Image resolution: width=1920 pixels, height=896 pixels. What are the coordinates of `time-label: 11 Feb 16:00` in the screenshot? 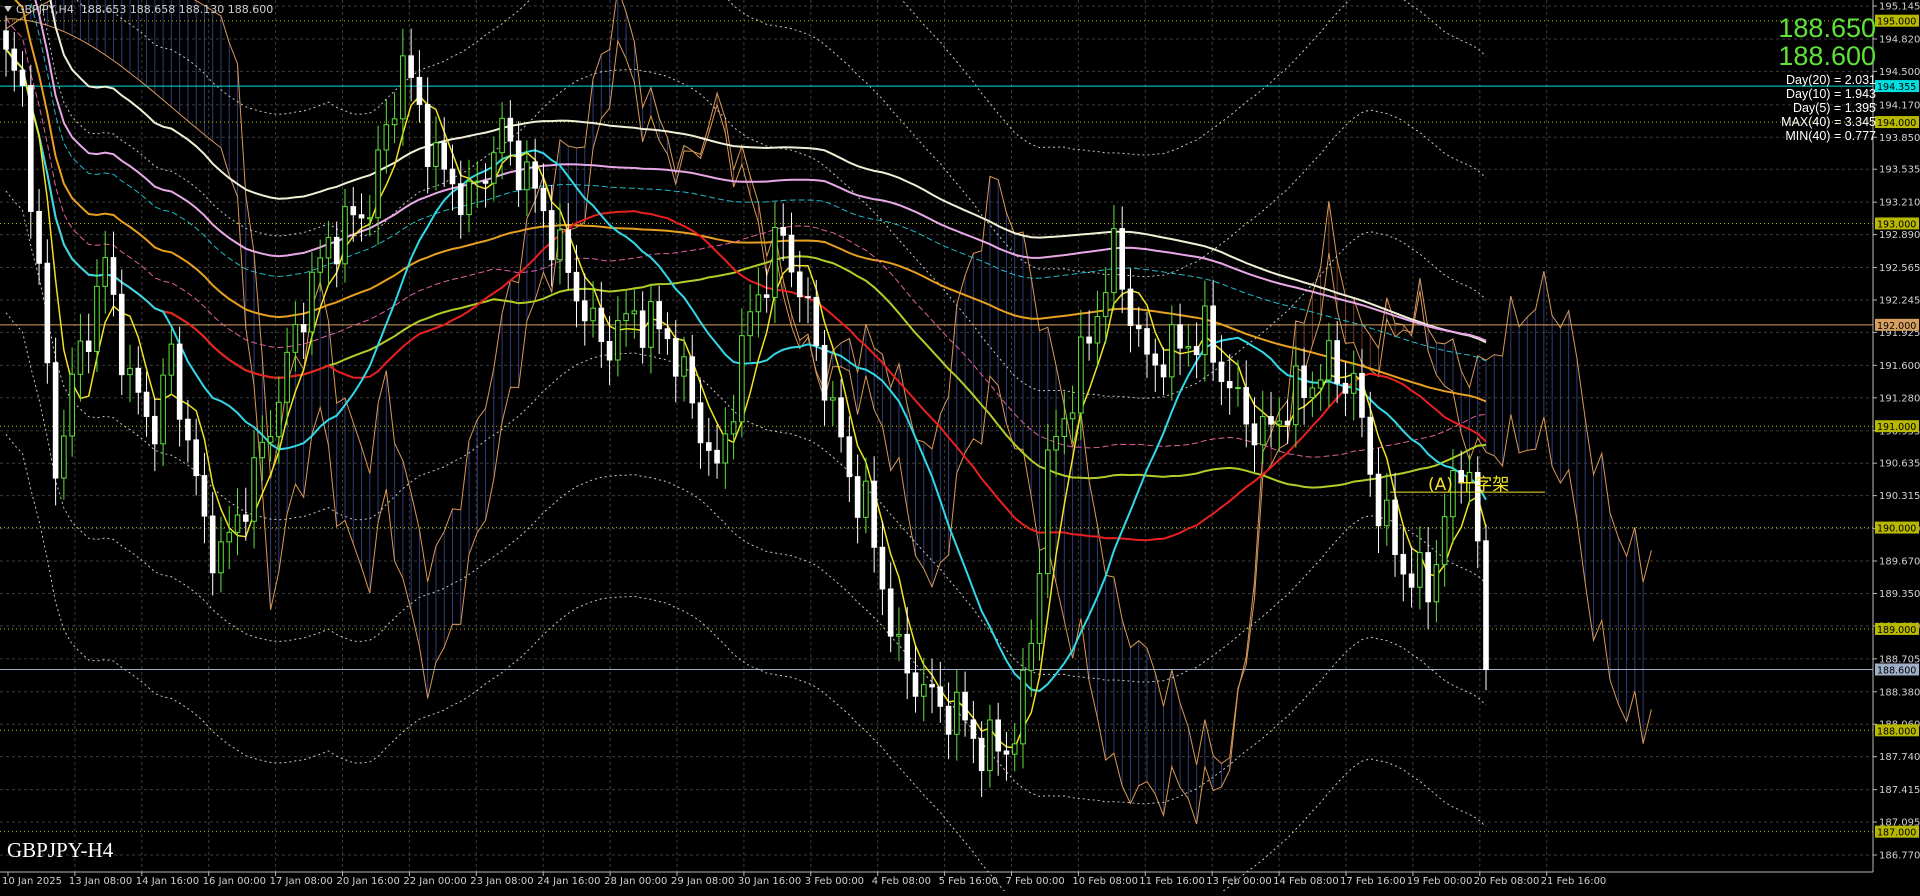 It's located at (1172, 881).